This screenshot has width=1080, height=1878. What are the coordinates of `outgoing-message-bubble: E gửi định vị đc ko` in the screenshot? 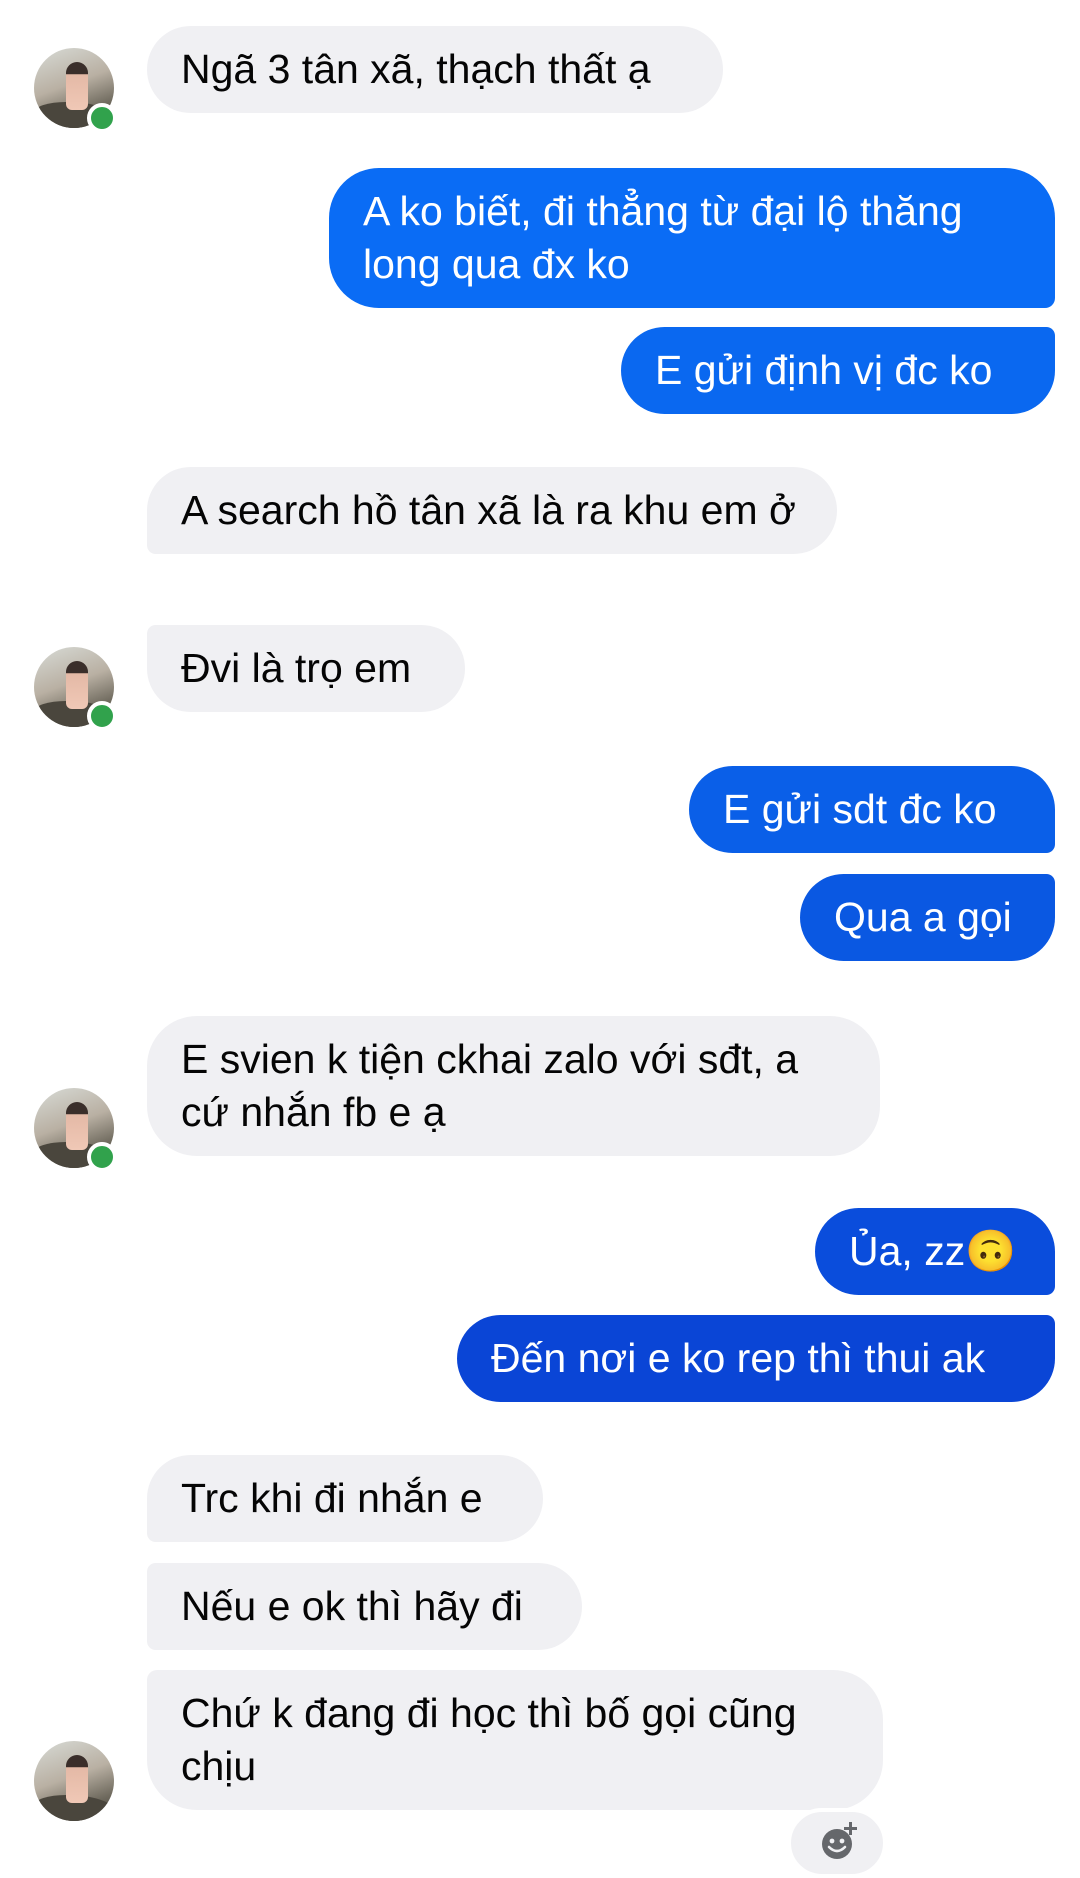 It's located at (838, 370).